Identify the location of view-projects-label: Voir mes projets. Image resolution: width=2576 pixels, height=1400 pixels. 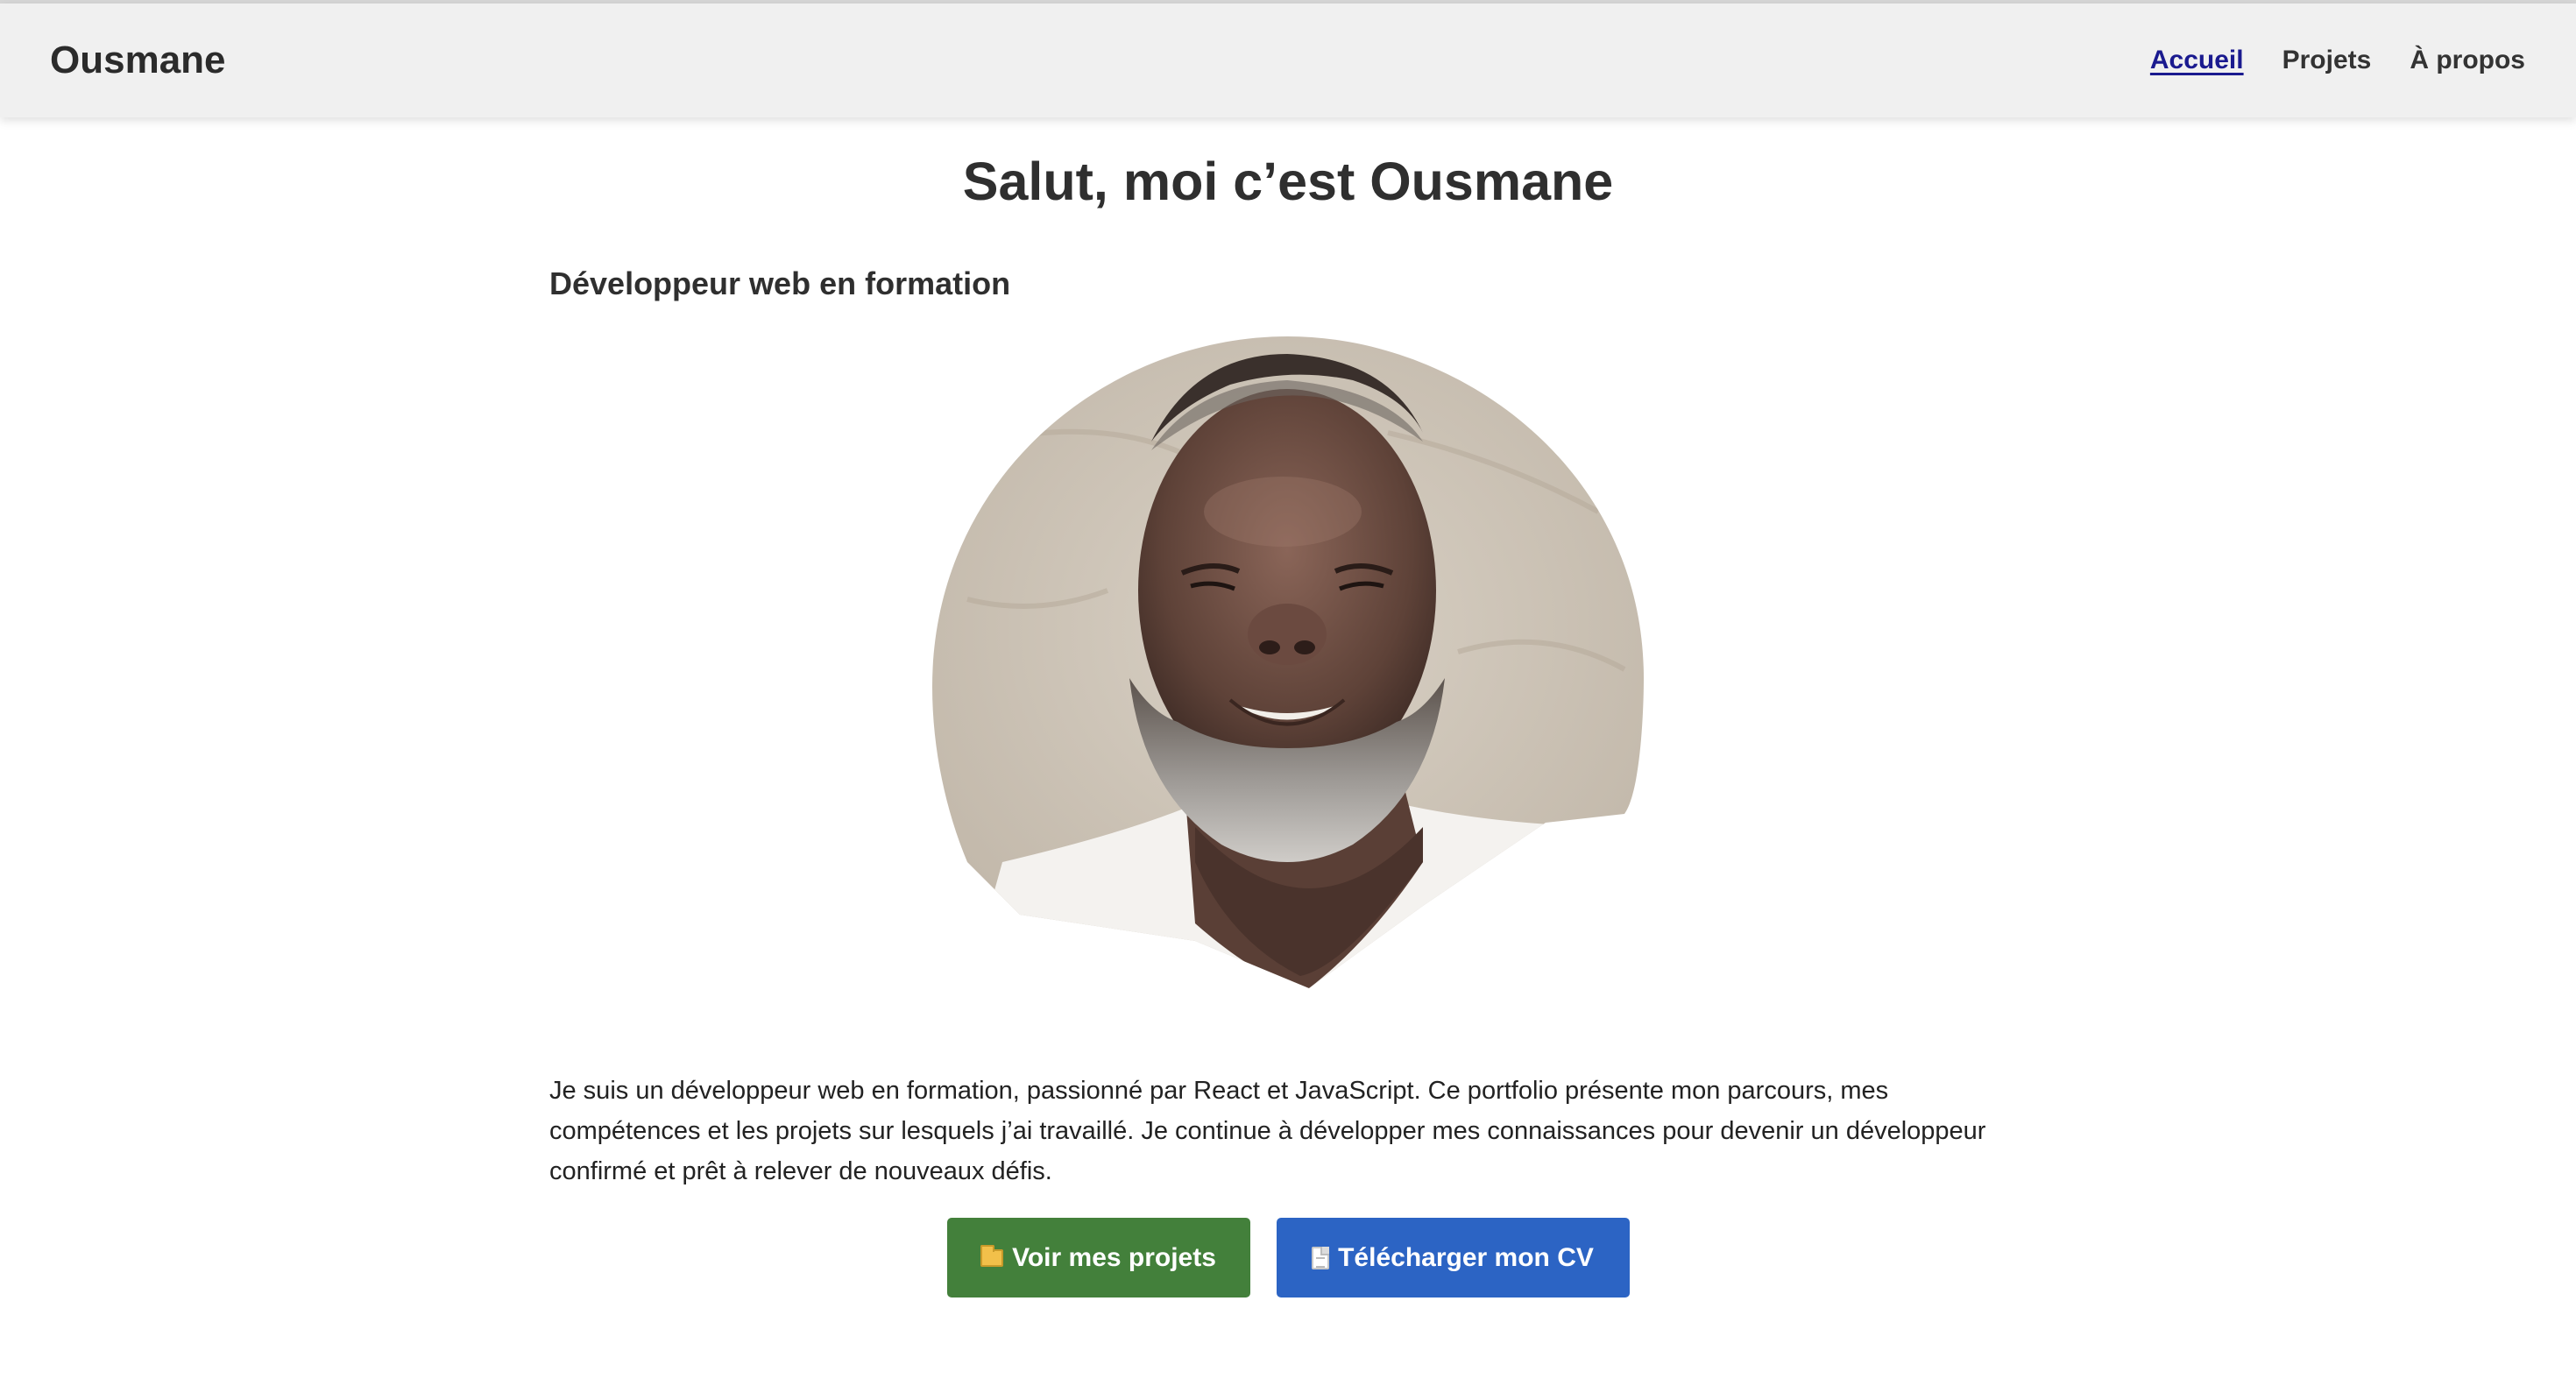
(1114, 1257).